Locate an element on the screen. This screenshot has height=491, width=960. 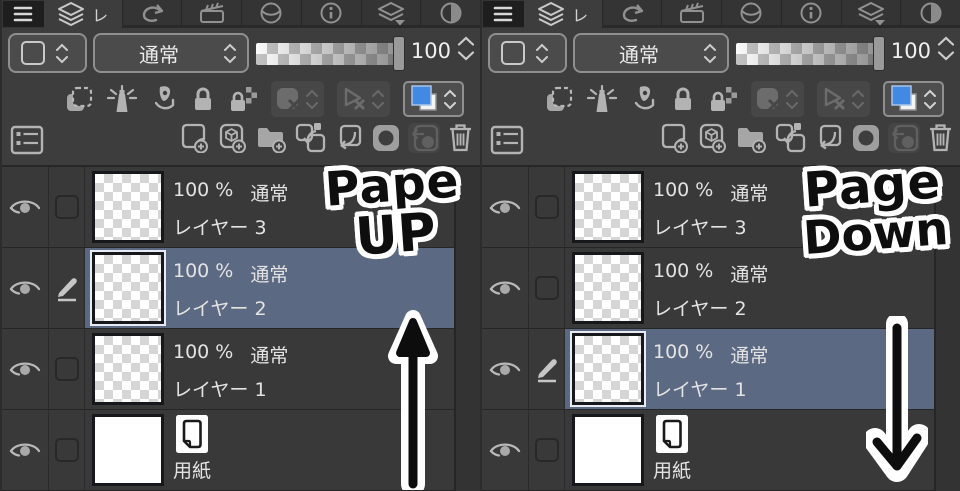
lock-transparent-pixels-button is located at coordinates (723, 99).